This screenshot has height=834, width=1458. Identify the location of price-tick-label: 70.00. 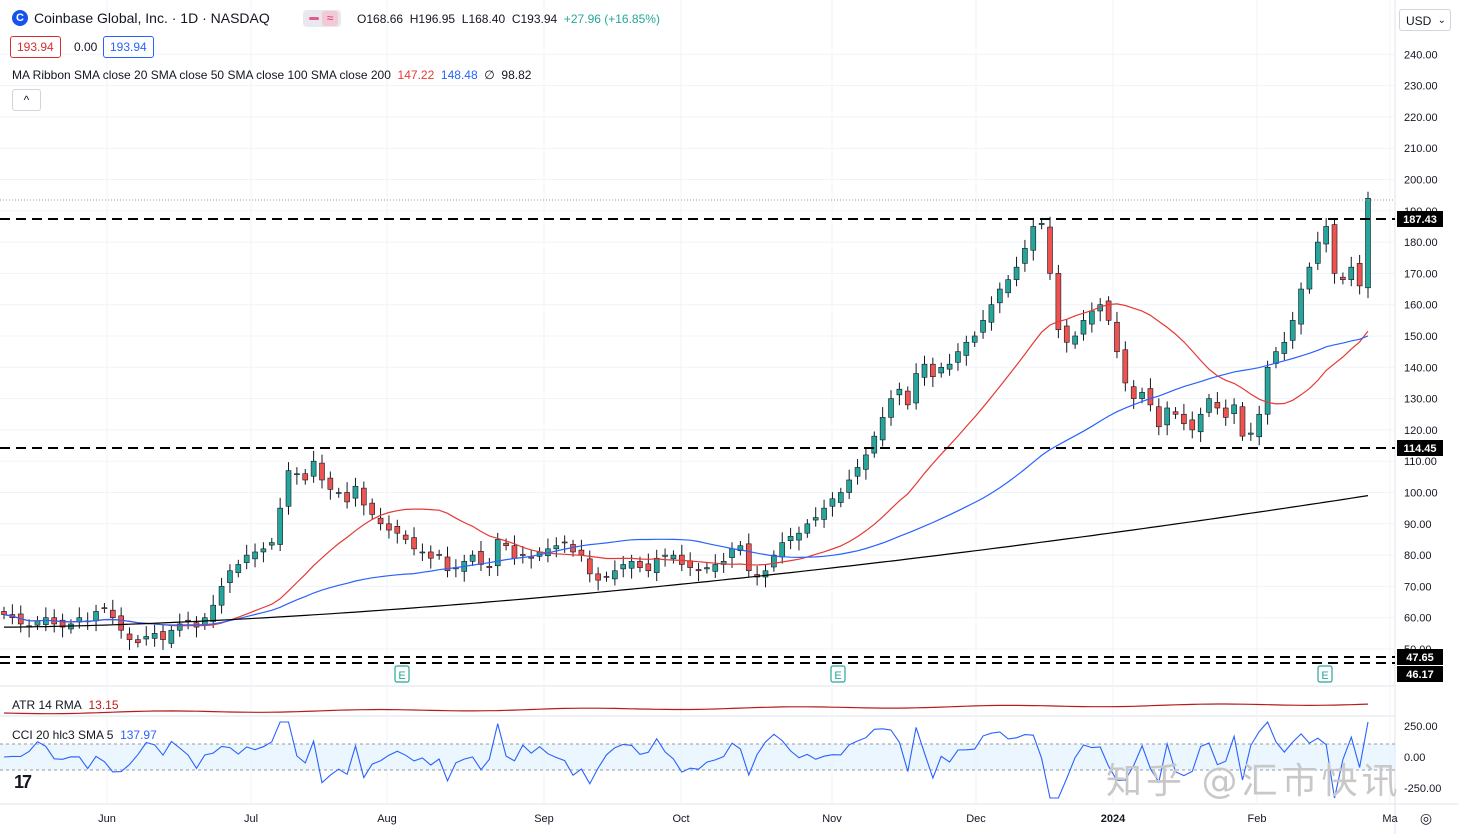
(1418, 587).